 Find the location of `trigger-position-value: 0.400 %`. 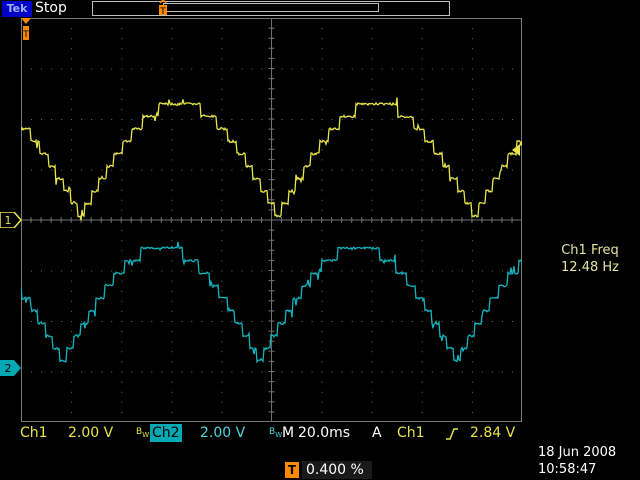

trigger-position-value: 0.400 % is located at coordinates (337, 470).